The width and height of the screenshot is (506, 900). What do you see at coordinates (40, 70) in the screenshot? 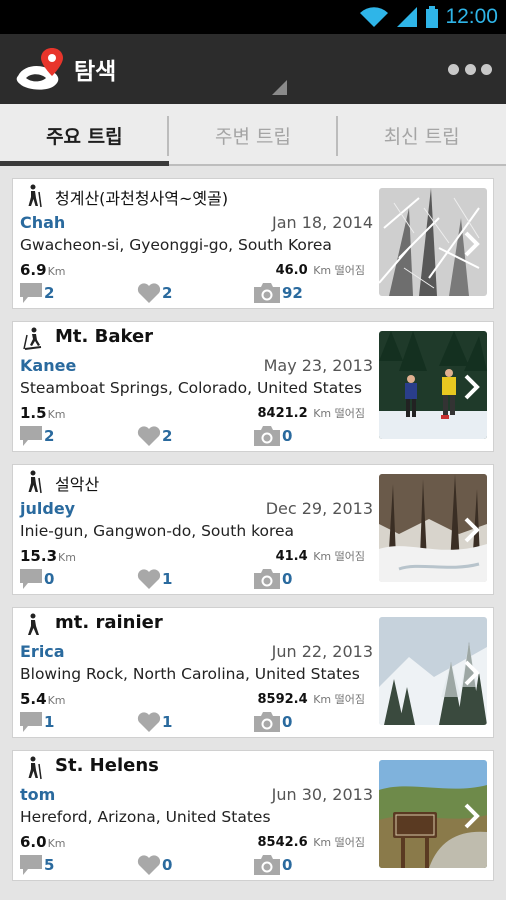
I see `app-logo-icon` at bounding box center [40, 70].